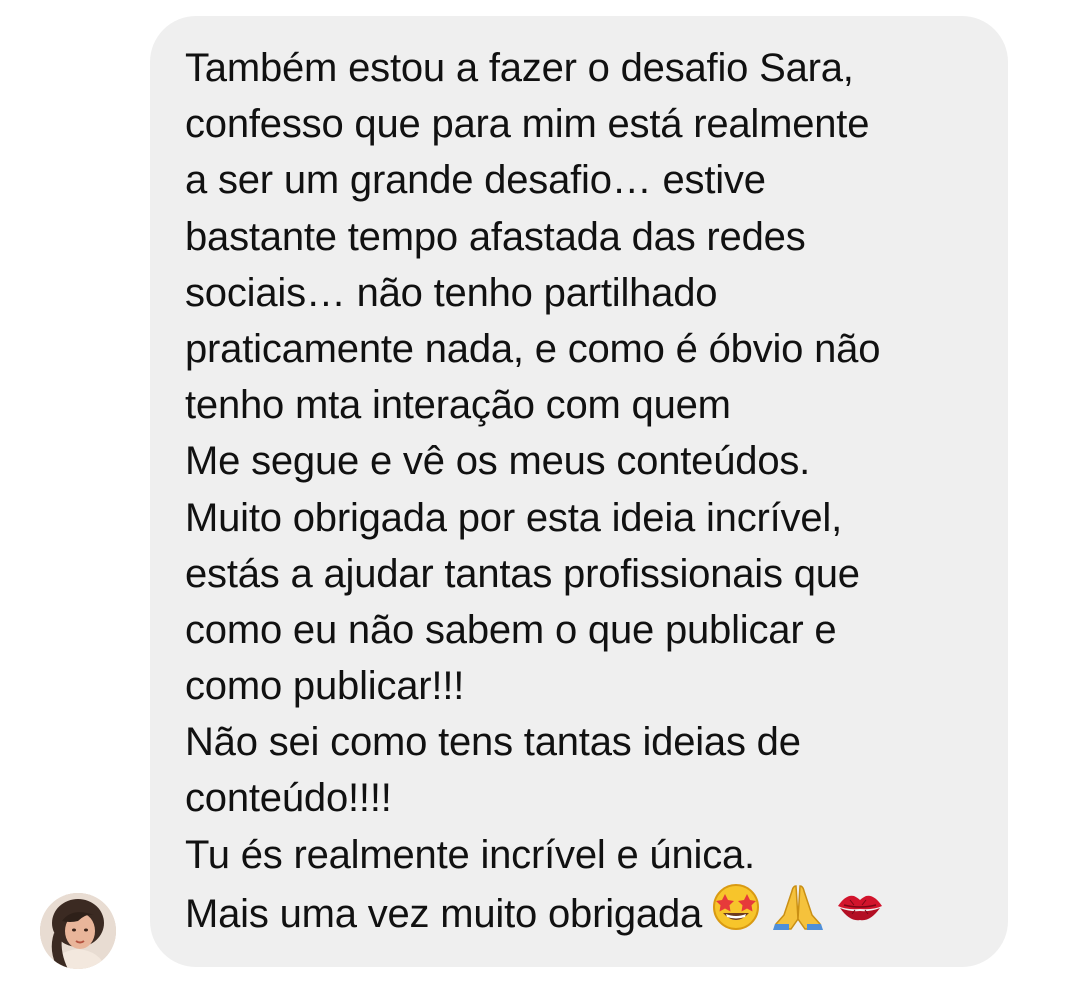 Image resolution: width=1076 pixels, height=1003 pixels. Describe the element at coordinates (514, 517) in the screenshot. I see `message-line: Muito obrigada por esta ideia incrível,` at that location.